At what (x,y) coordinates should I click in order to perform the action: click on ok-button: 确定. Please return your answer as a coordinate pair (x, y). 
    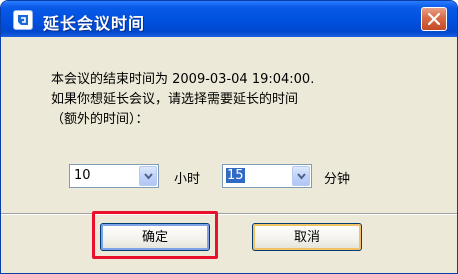
    Looking at the image, I should click on (155, 237).